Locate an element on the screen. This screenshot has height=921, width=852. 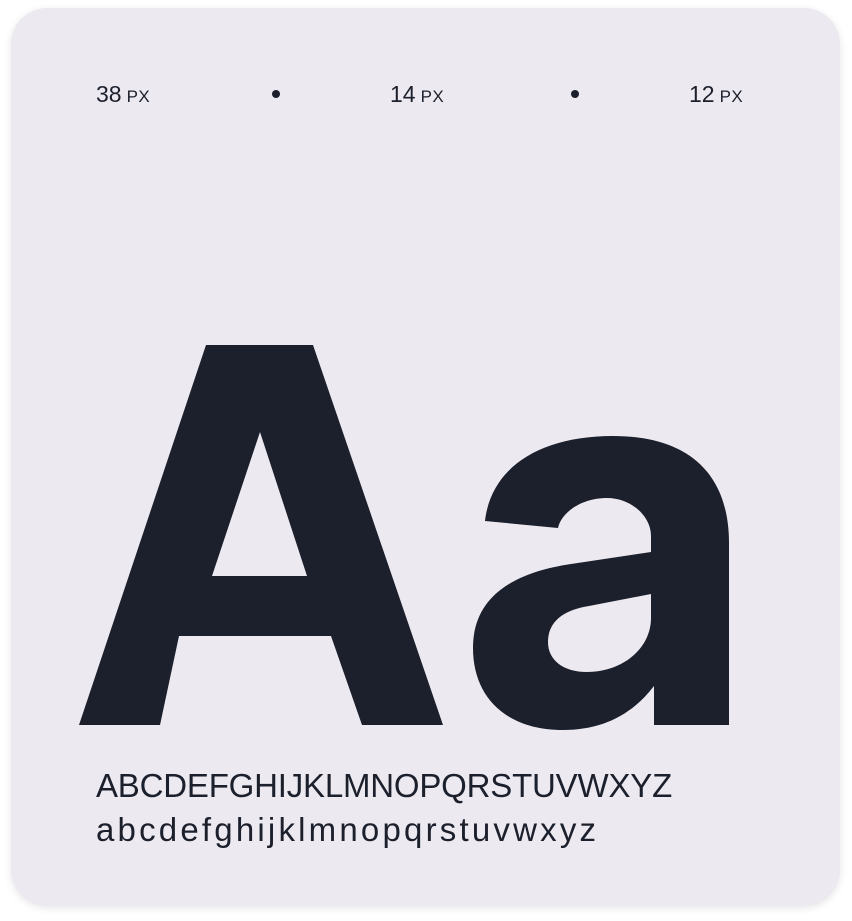
uppercase-alphabet: ABCDEFGHIJKLMNOPQRSTUVWXYZ is located at coordinates (384, 785).